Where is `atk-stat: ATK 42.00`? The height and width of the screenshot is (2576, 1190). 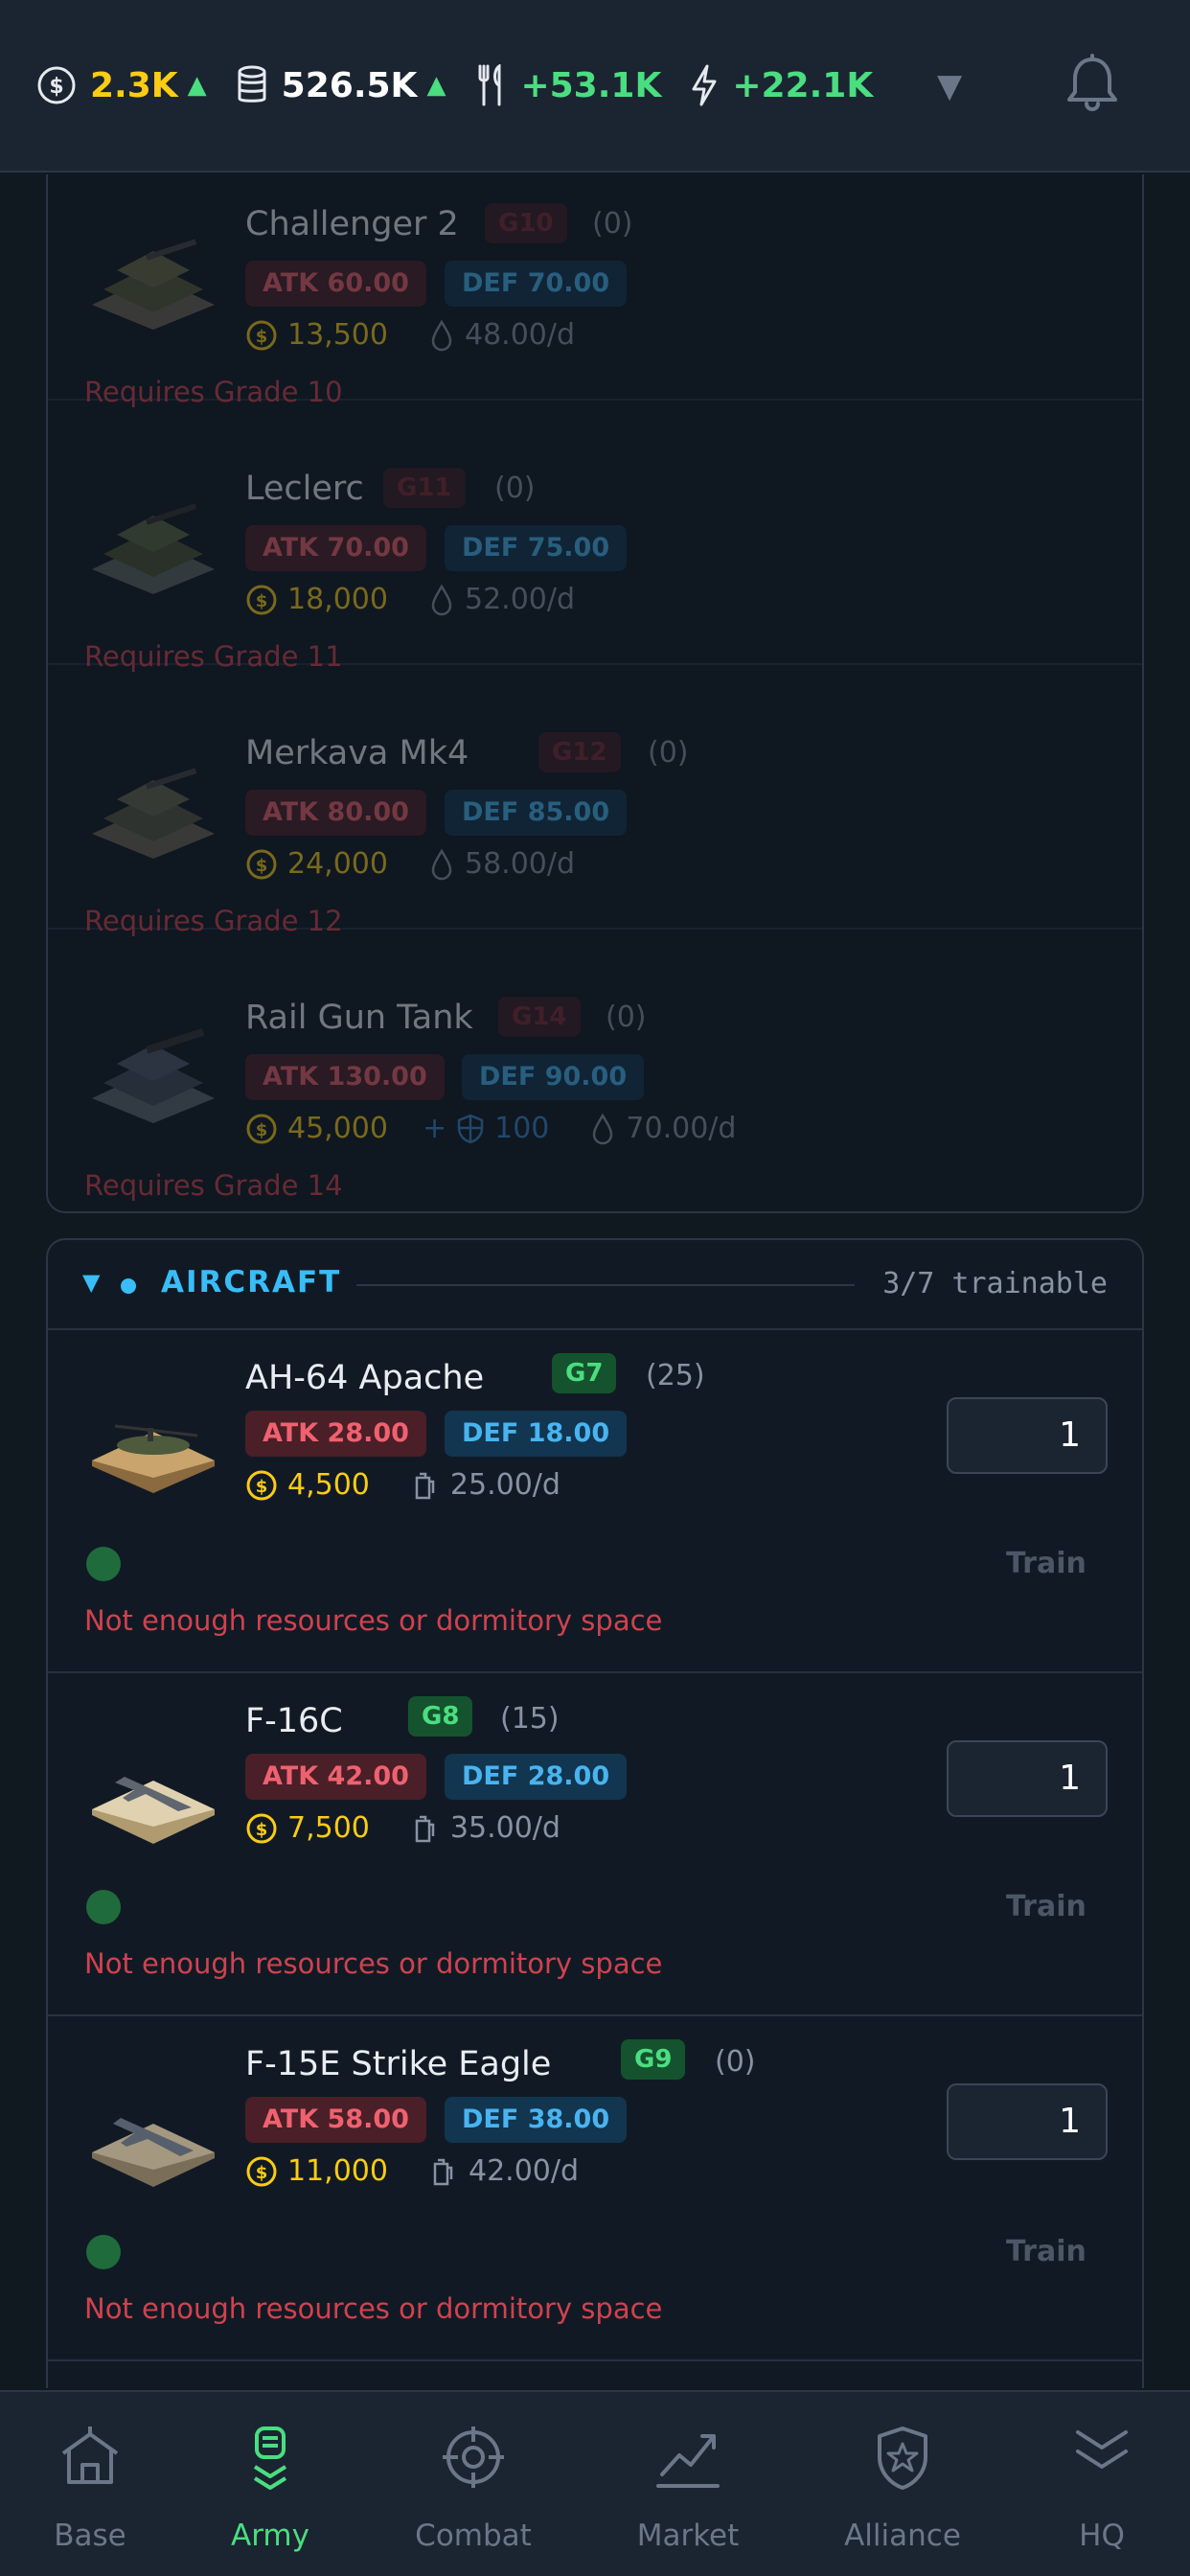
atk-stat: ATK 42.00 is located at coordinates (335, 1777).